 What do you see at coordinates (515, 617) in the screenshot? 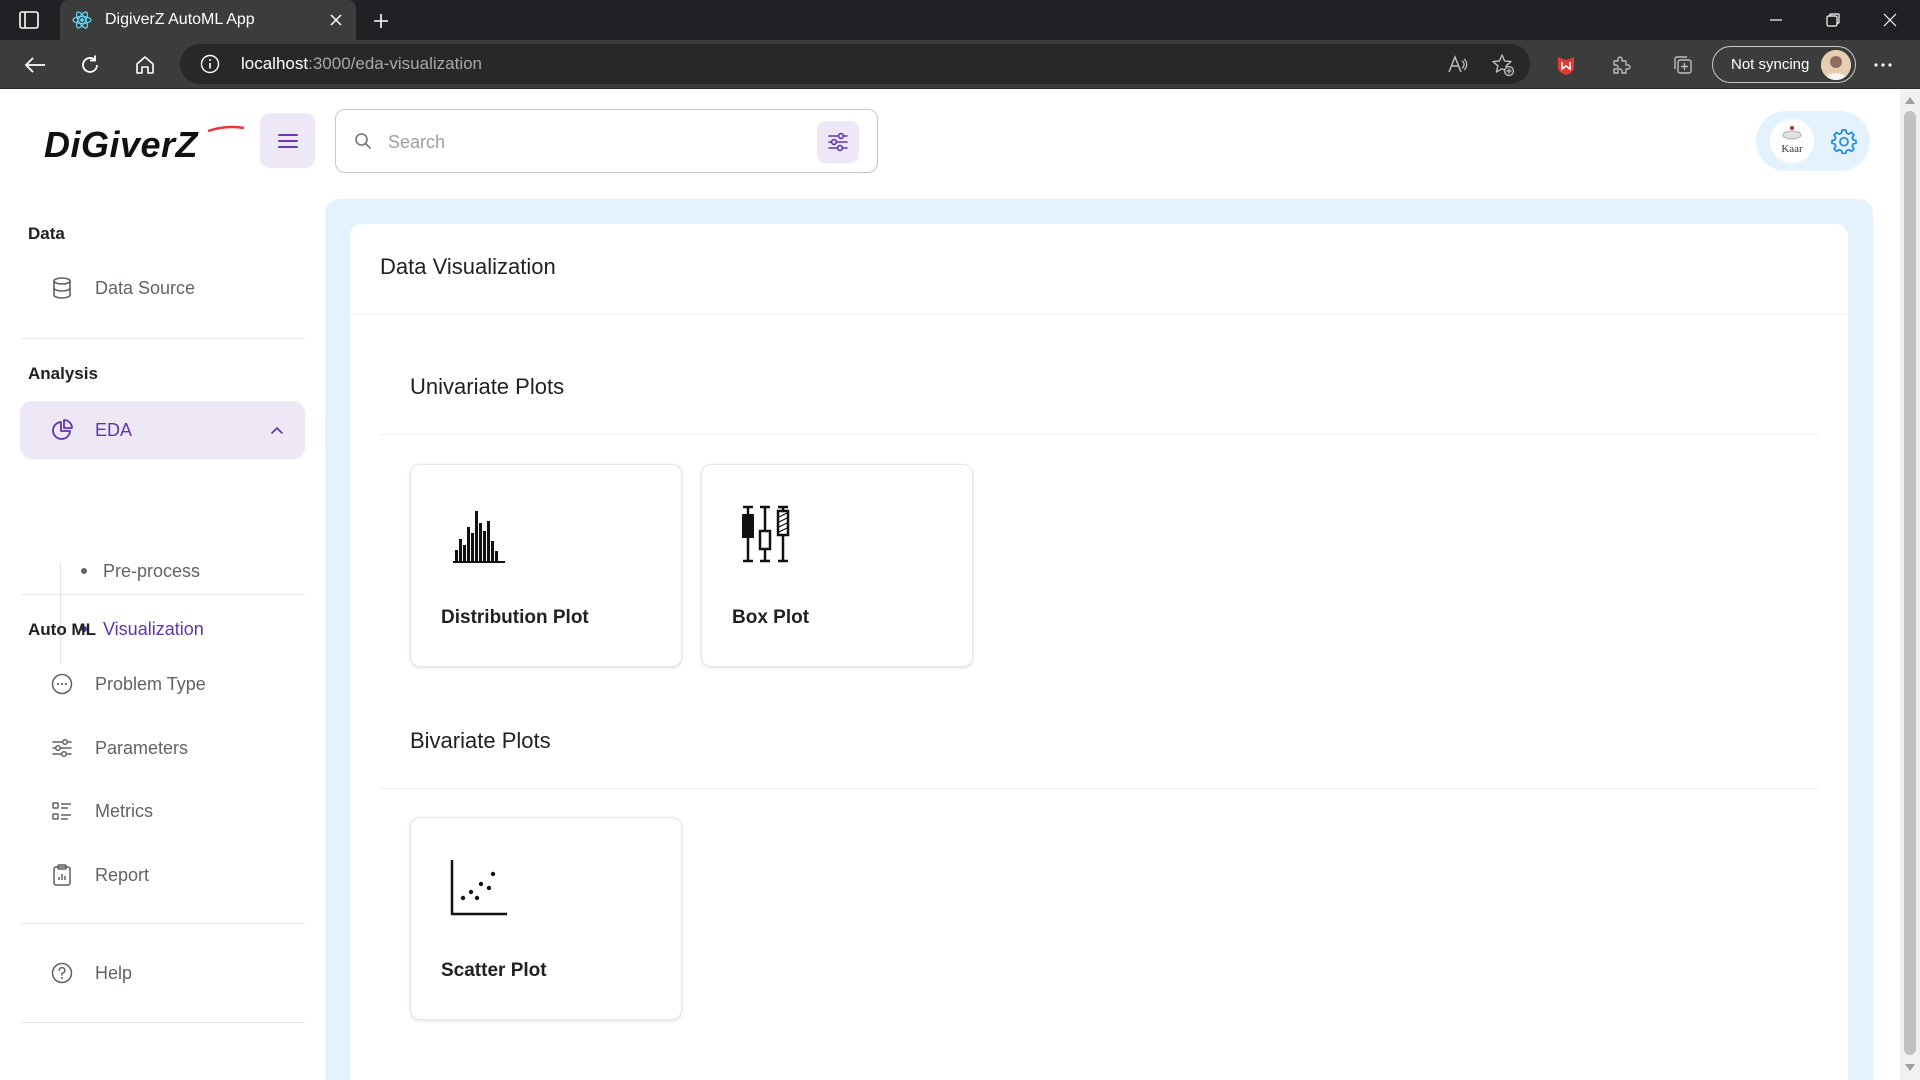
I see `card-label: Distribution Plot` at bounding box center [515, 617].